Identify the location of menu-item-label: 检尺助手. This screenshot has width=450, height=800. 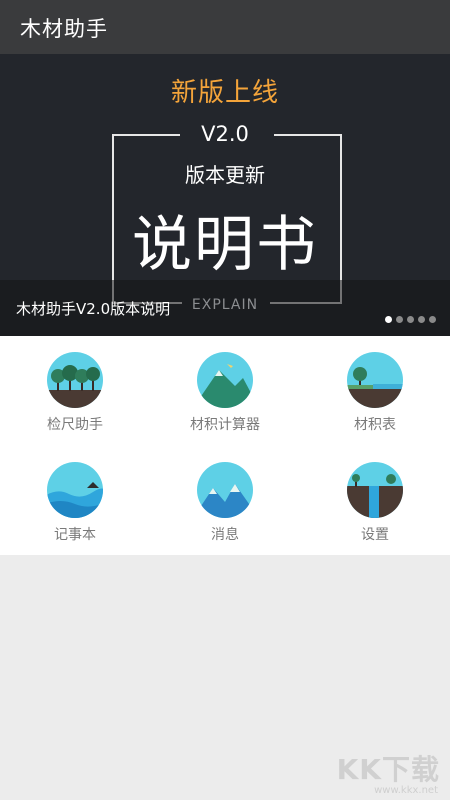
(75, 425).